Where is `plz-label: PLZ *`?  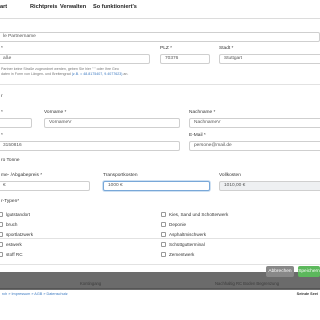
plz-label: PLZ * is located at coordinates (166, 48).